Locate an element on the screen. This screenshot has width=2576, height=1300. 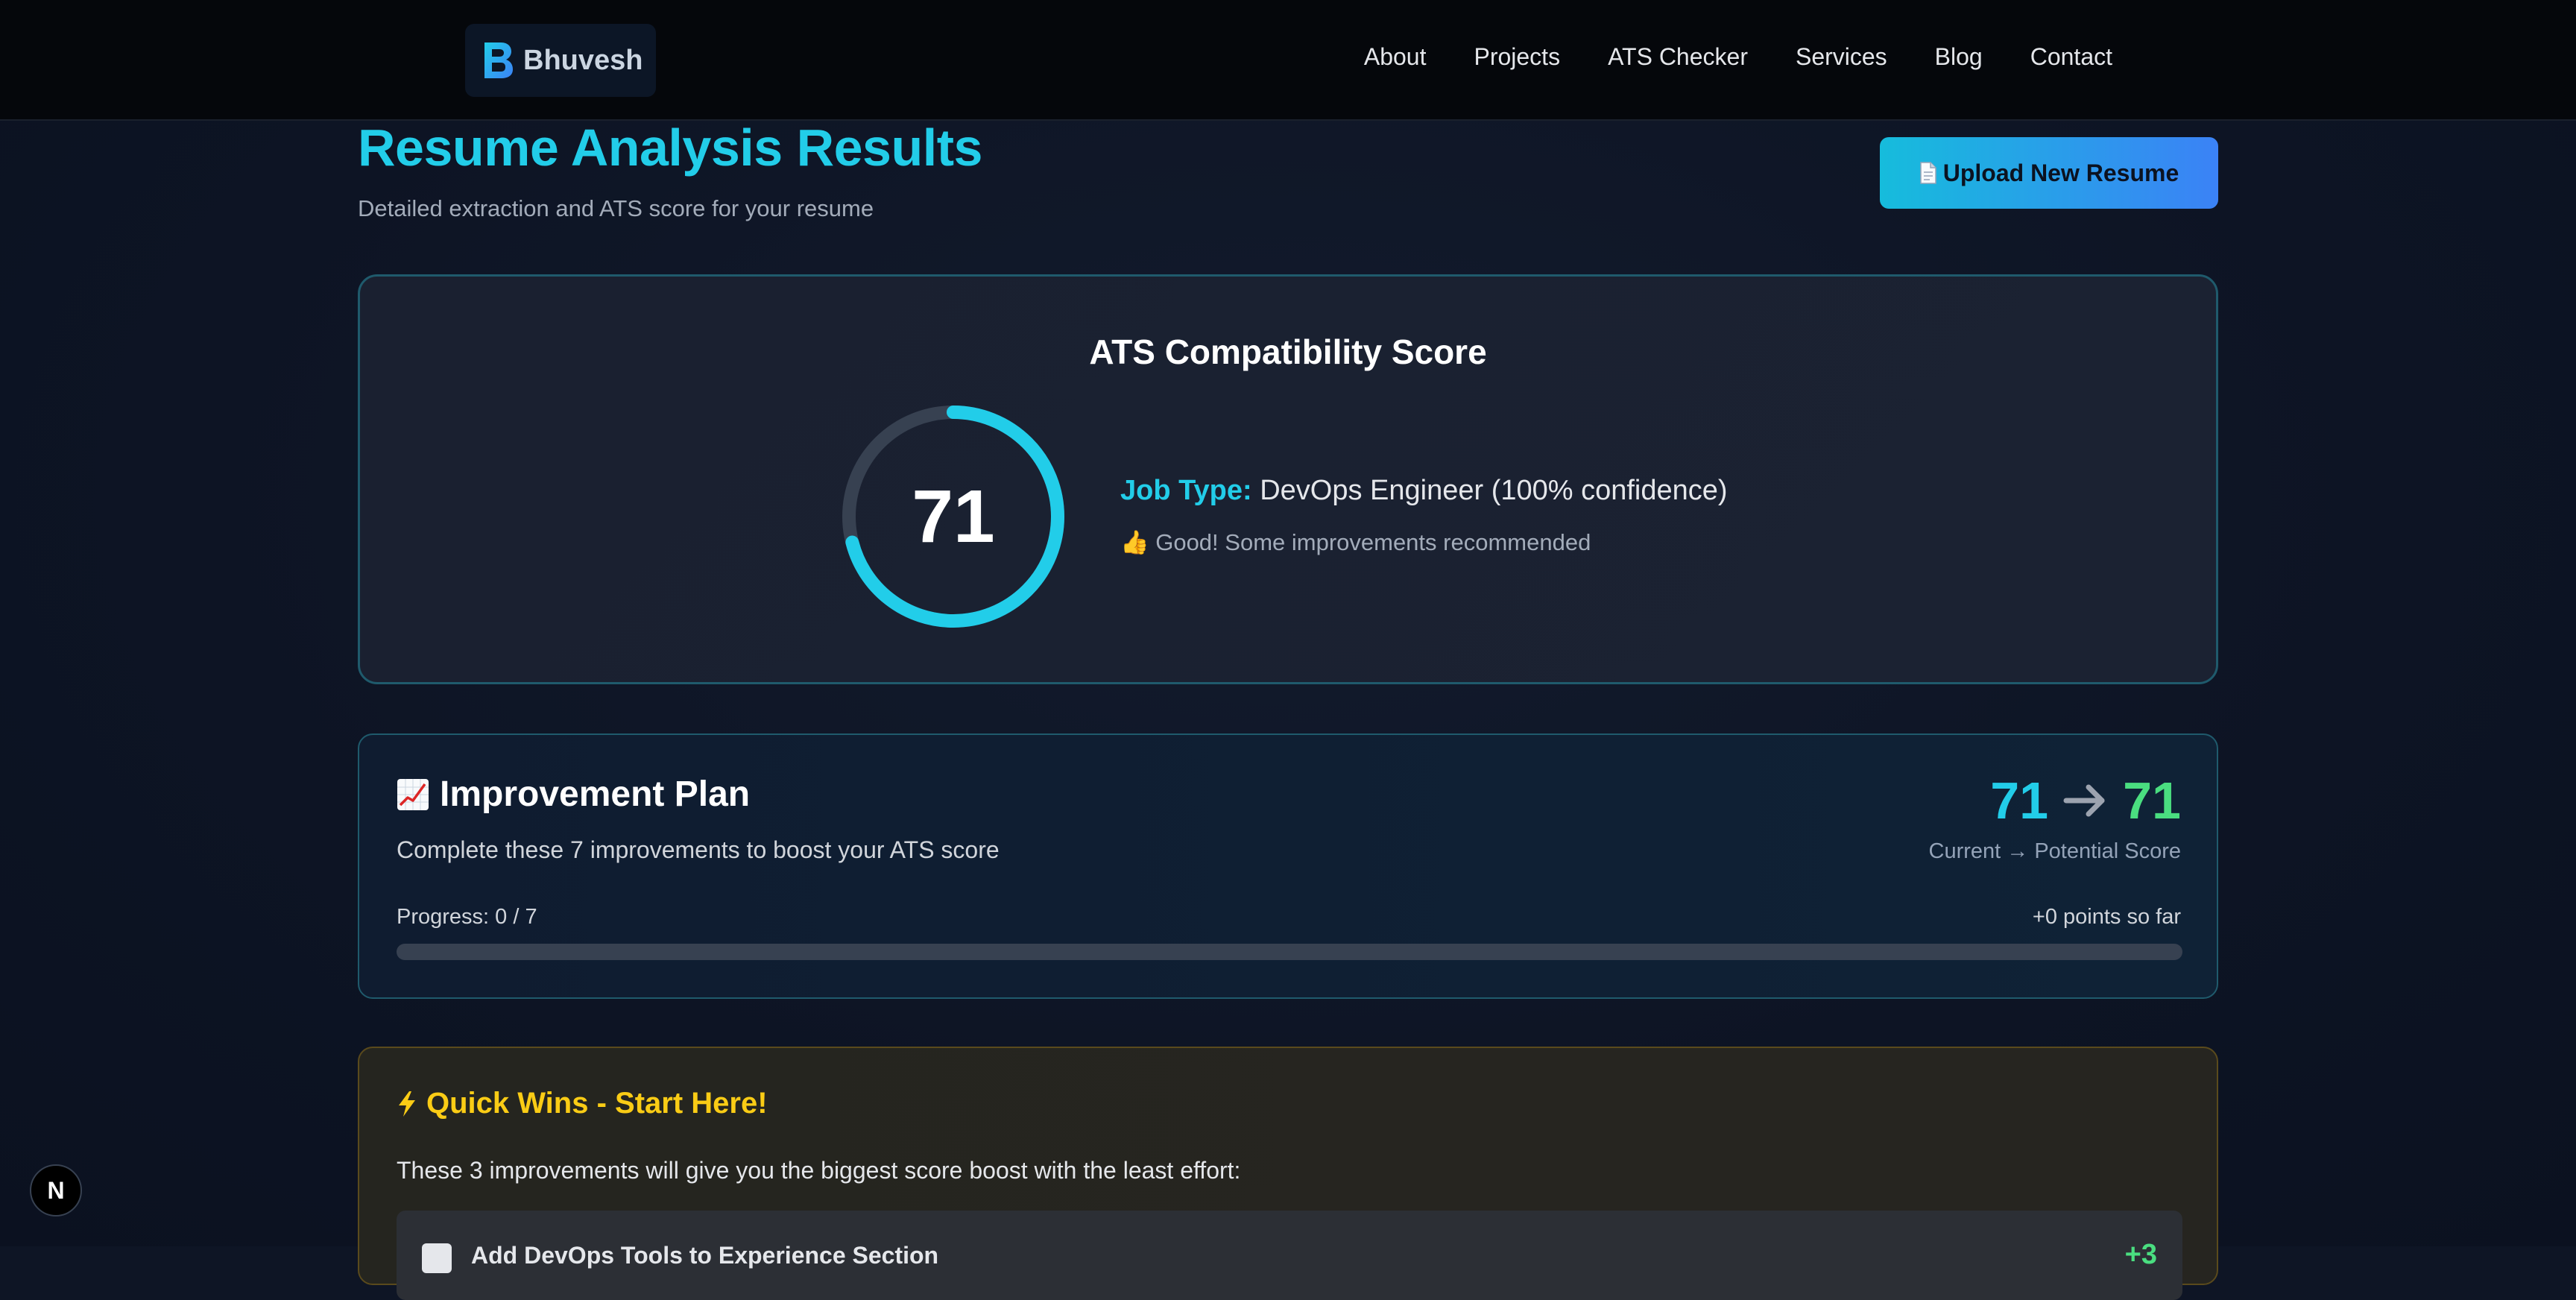
arrow-right-icon is located at coordinates (2084, 800).